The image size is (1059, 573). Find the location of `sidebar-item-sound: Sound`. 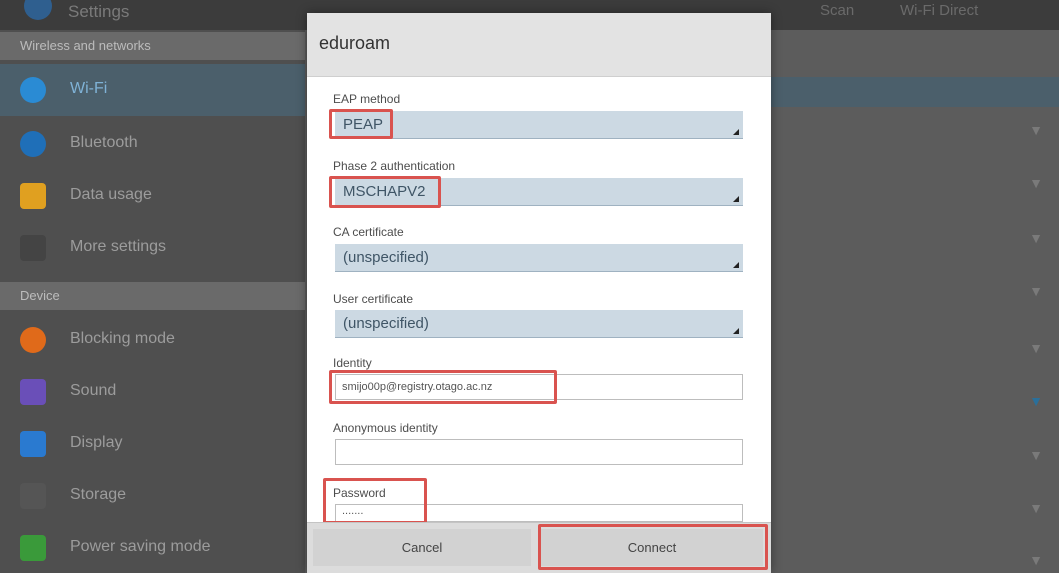

sidebar-item-sound: Sound is located at coordinates (152, 392).